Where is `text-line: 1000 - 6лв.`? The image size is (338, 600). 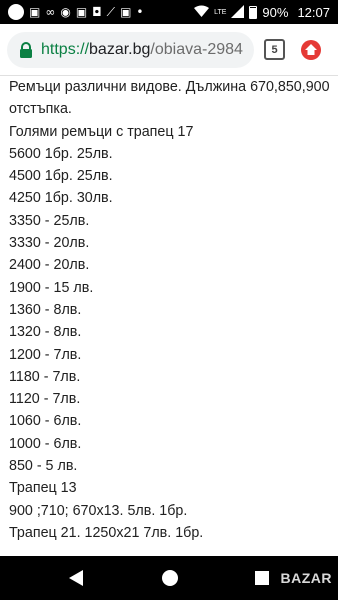
text-line: 1000 - 6лв. is located at coordinates (45, 443).